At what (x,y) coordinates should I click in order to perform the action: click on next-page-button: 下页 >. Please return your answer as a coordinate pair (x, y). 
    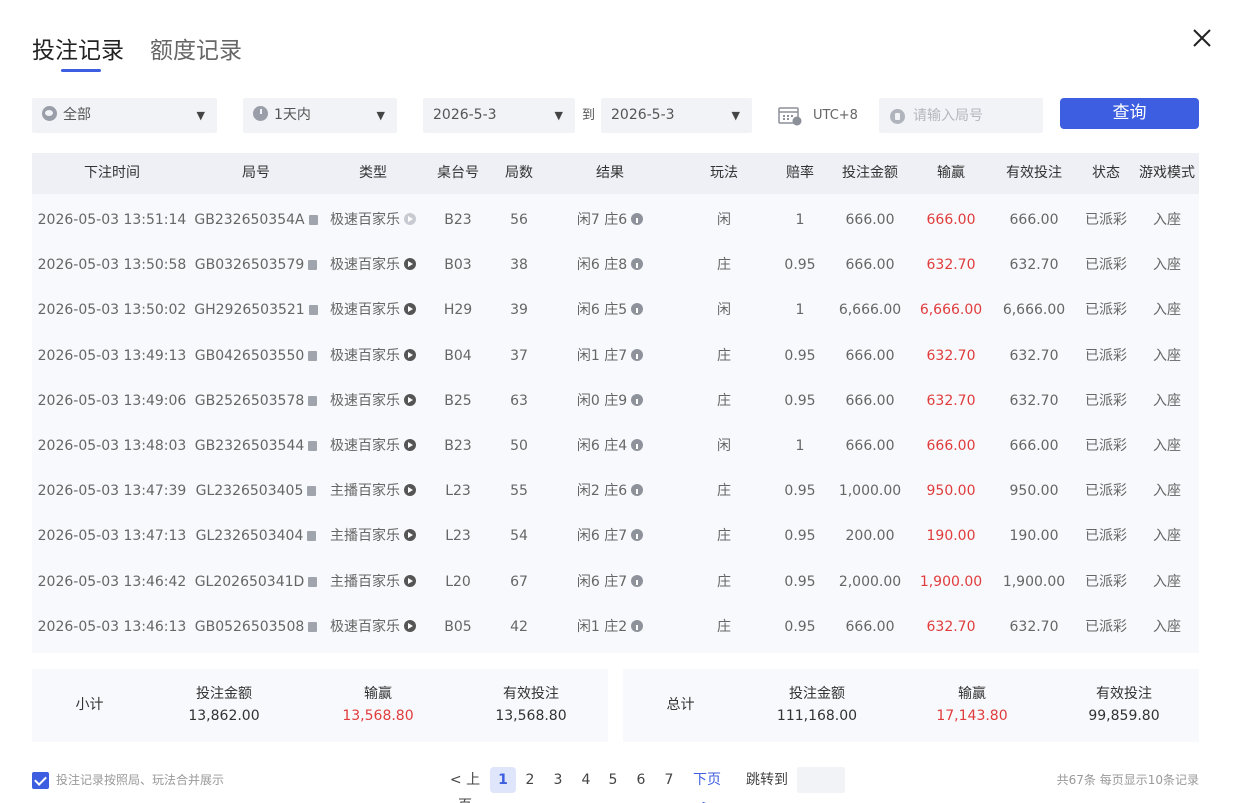
    Looking at the image, I should click on (707, 785).